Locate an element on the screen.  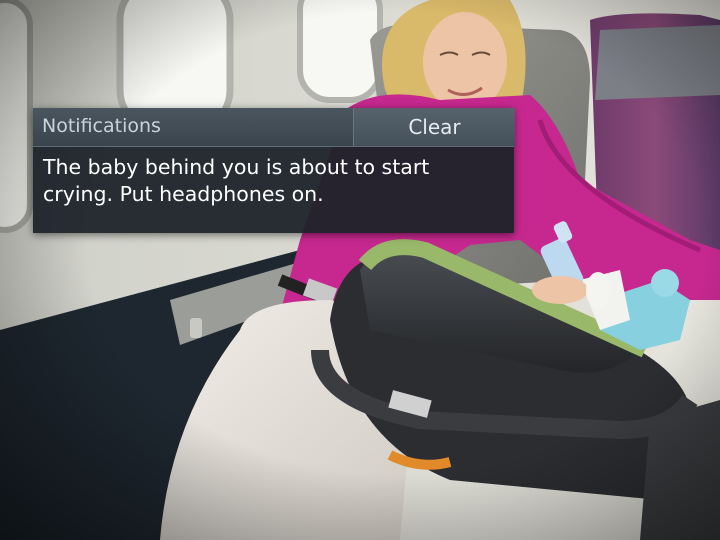
seat-front-bottom is located at coordinates (680, 470).